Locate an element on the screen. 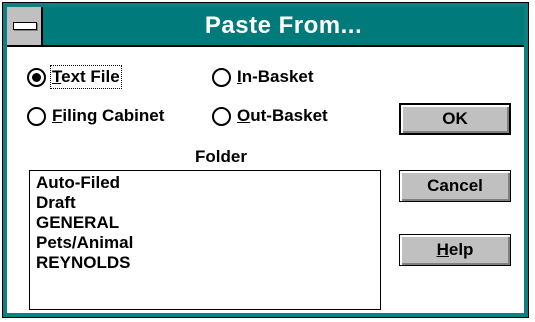 The width and height of the screenshot is (535, 322). help-button: Help is located at coordinates (455, 250).